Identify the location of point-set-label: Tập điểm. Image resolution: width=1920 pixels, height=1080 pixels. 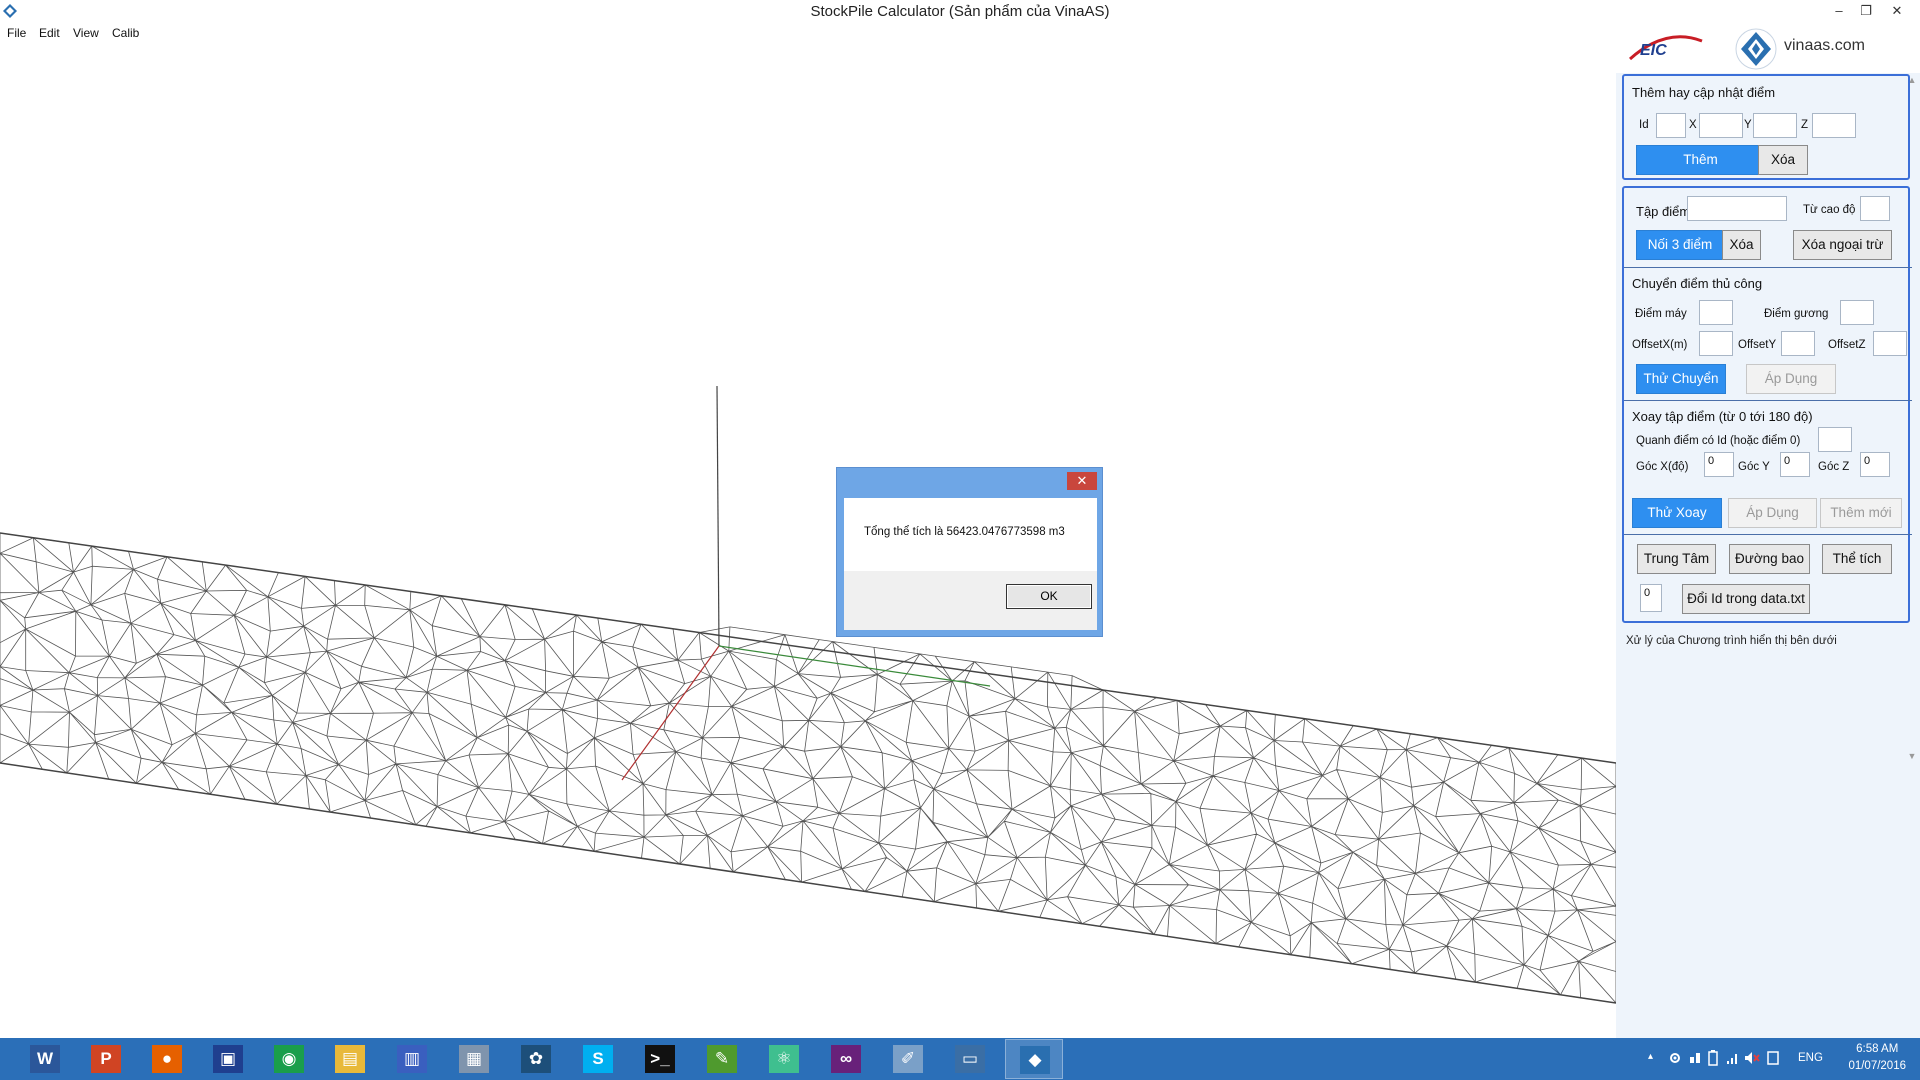
(1663, 211).